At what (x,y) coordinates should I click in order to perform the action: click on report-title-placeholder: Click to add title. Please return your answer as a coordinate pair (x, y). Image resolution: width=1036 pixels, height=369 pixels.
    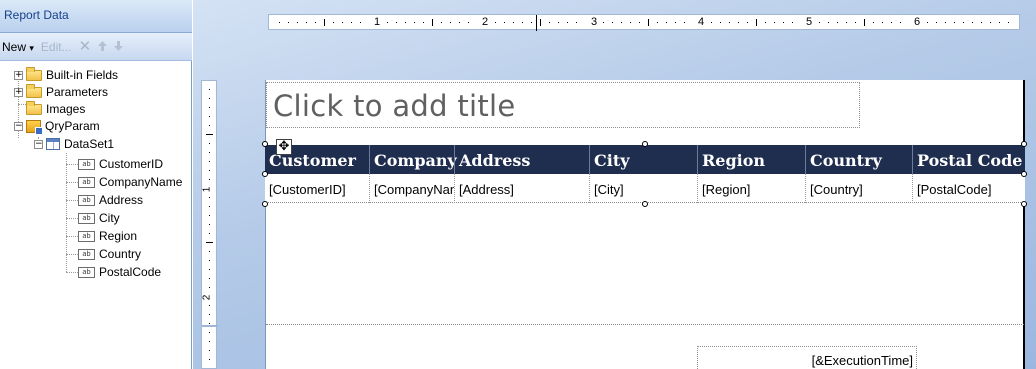
    Looking at the image, I should click on (563, 105).